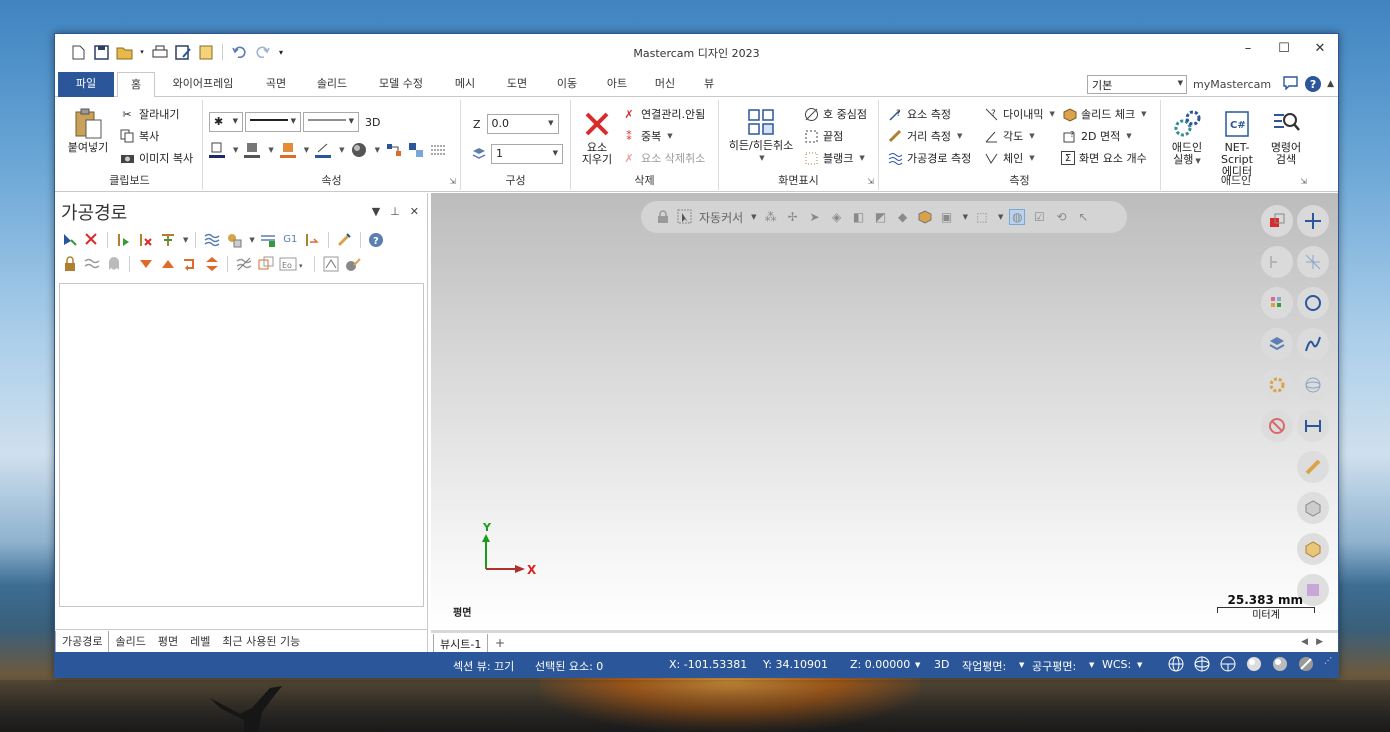  Describe the element at coordinates (919, 114) in the screenshot. I see `analyze-entity-button: ? 요소 측정` at that location.